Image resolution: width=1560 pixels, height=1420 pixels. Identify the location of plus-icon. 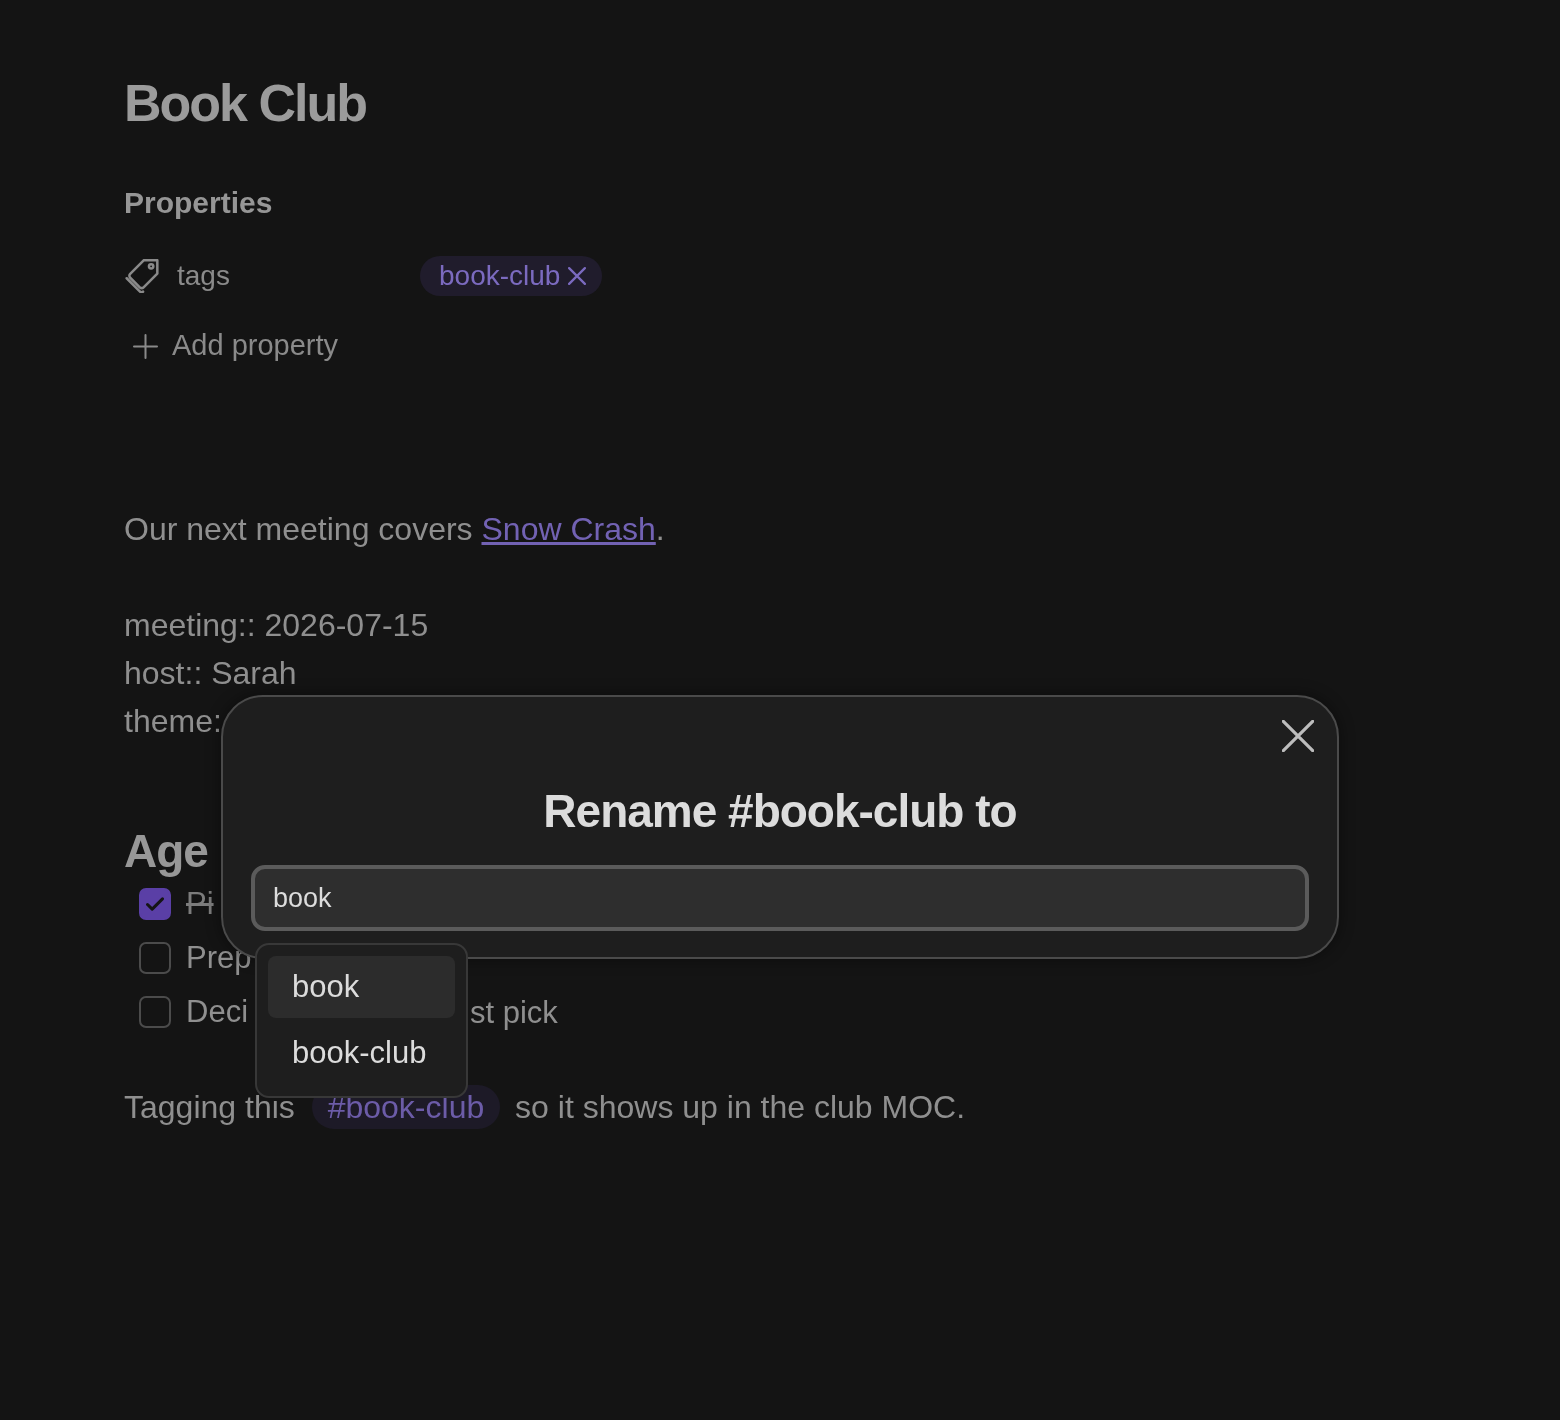
(145, 346).